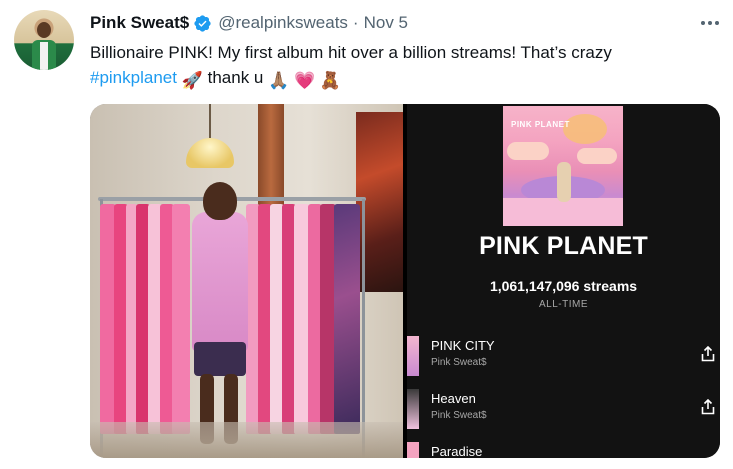 The height and width of the screenshot is (469, 733). Describe the element at coordinates (44, 30) in the screenshot. I see `avatar-head` at that location.